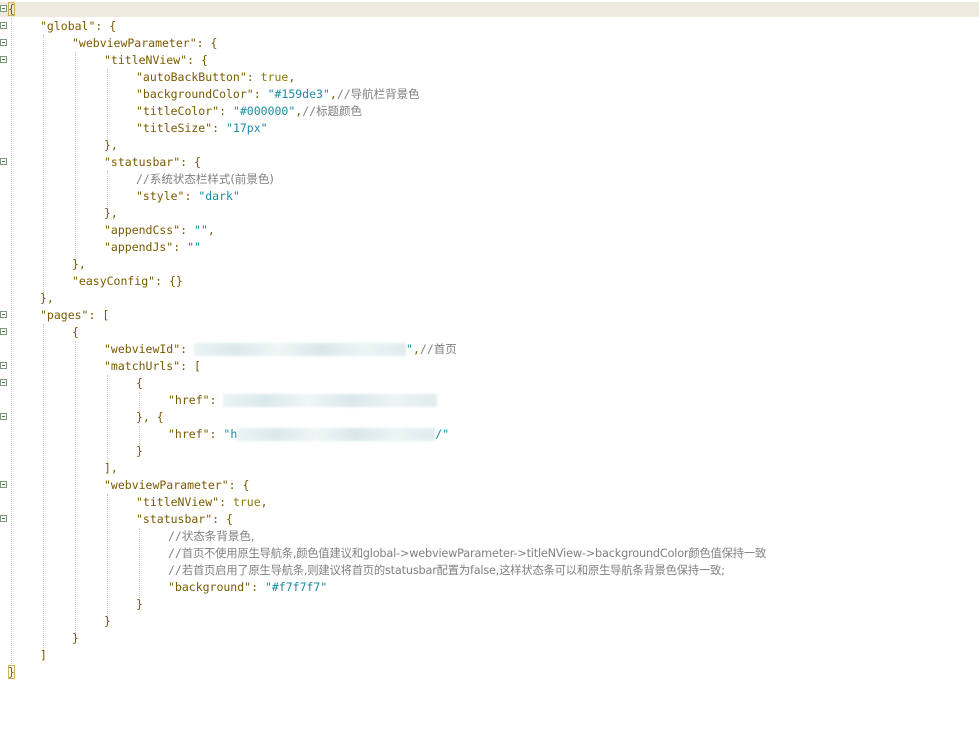  I want to click on json-key: "backgroundColor", so click(195, 94).